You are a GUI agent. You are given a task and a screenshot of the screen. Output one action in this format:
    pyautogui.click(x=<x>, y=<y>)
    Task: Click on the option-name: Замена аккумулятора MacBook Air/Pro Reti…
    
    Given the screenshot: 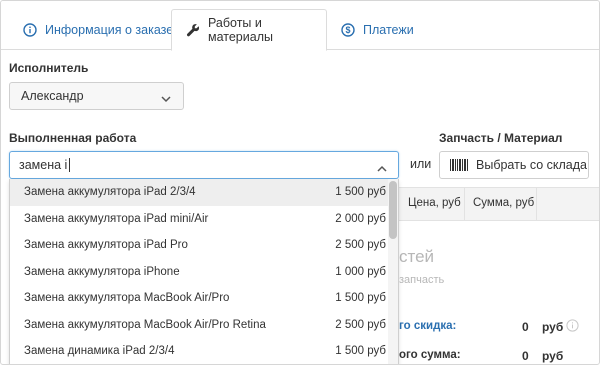 What is the action you would take?
    pyautogui.click(x=145, y=324)
    